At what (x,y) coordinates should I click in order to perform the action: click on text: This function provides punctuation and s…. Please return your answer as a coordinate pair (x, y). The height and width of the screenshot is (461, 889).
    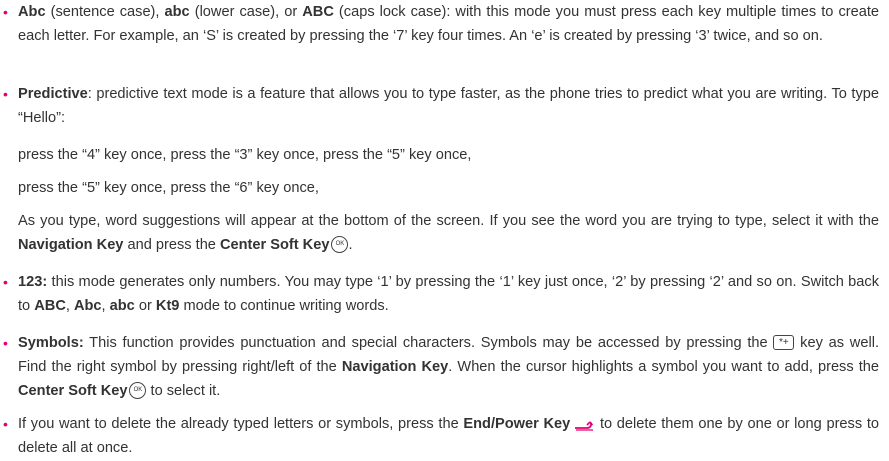
    Looking at the image, I should click on (428, 343).